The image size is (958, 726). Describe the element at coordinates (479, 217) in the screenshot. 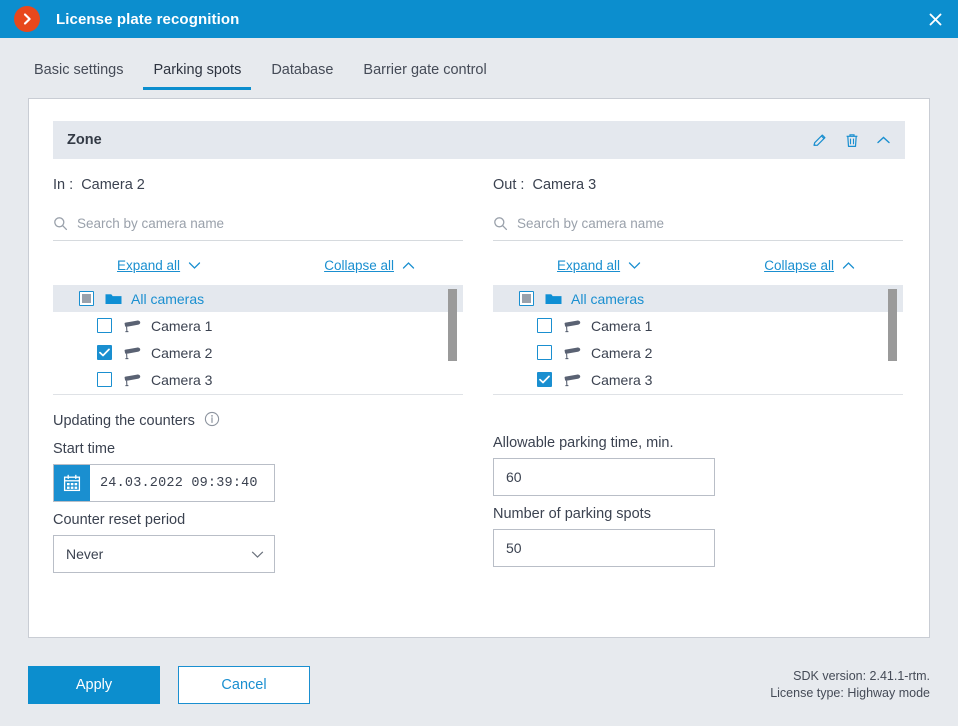

I see `search-row` at that location.